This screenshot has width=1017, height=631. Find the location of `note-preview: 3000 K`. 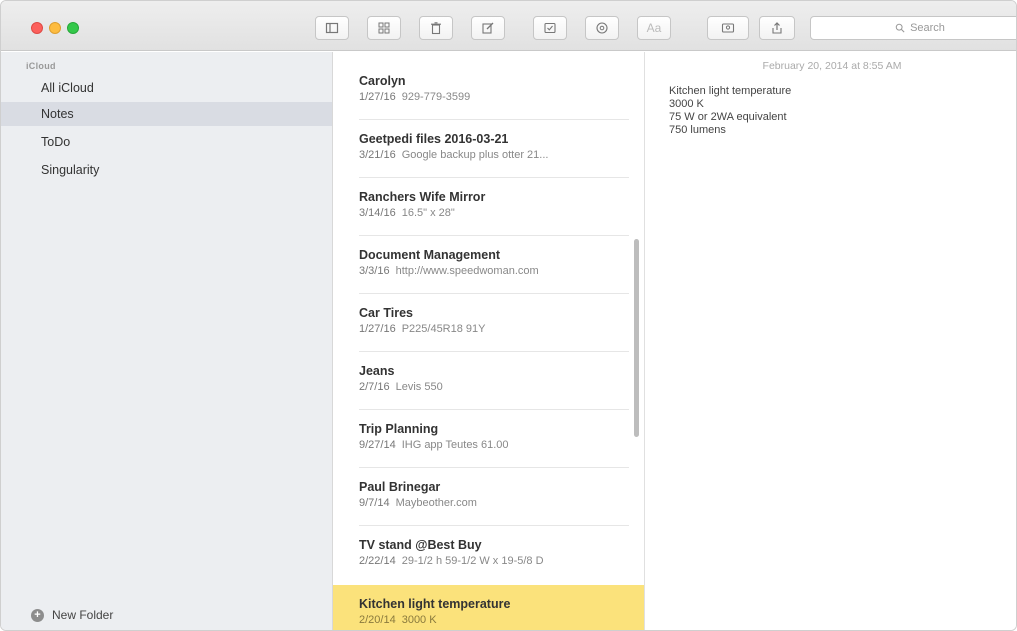

note-preview: 3000 K is located at coordinates (419, 620).